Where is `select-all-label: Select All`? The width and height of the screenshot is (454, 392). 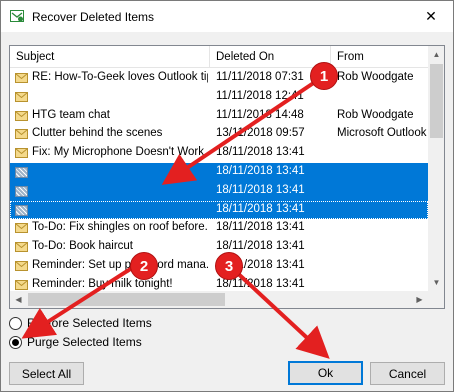
select-all-label: Select All is located at coordinates (46, 373).